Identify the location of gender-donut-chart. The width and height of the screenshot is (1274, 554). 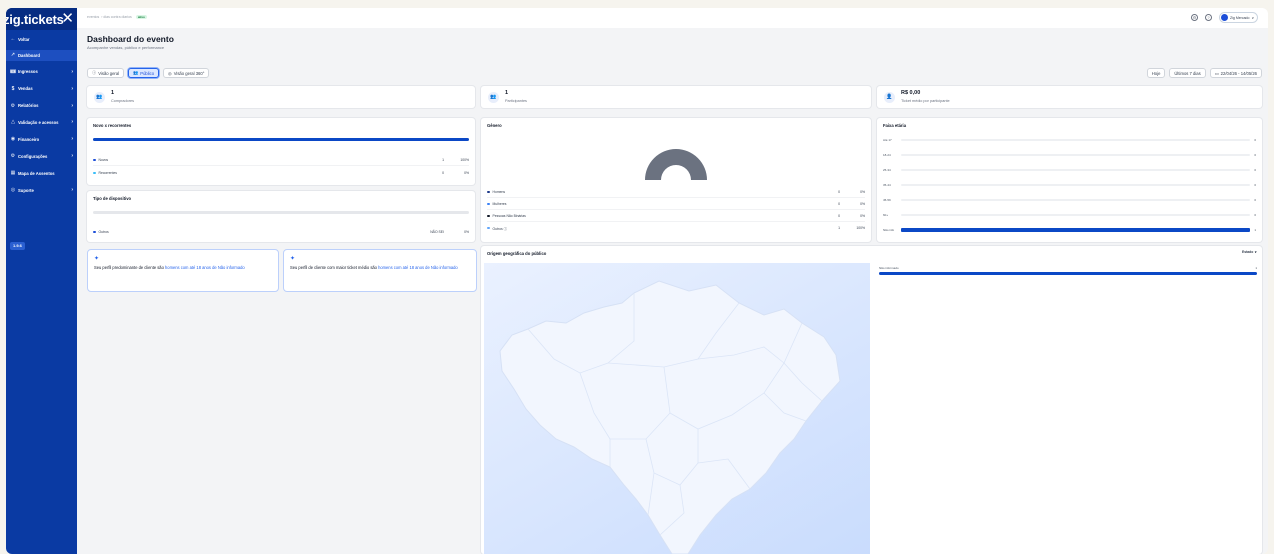
(676, 164).